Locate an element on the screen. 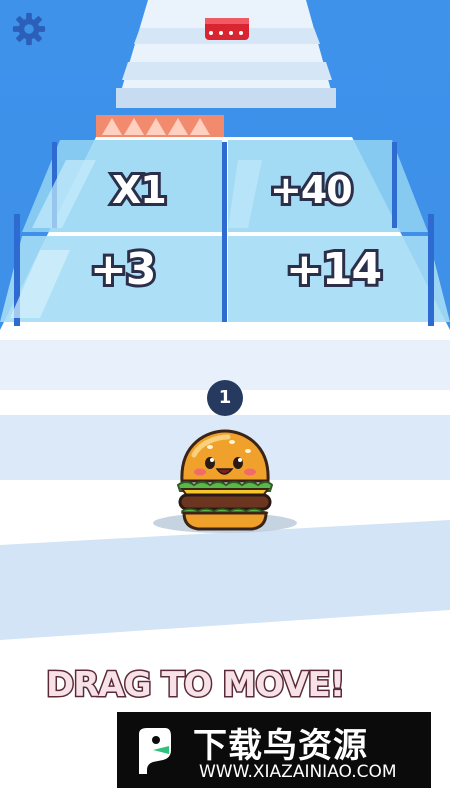 Image resolution: width=450 pixels, height=800 pixels. drag-hint-text: DRAG TO MOVE! is located at coordinates (195, 685).